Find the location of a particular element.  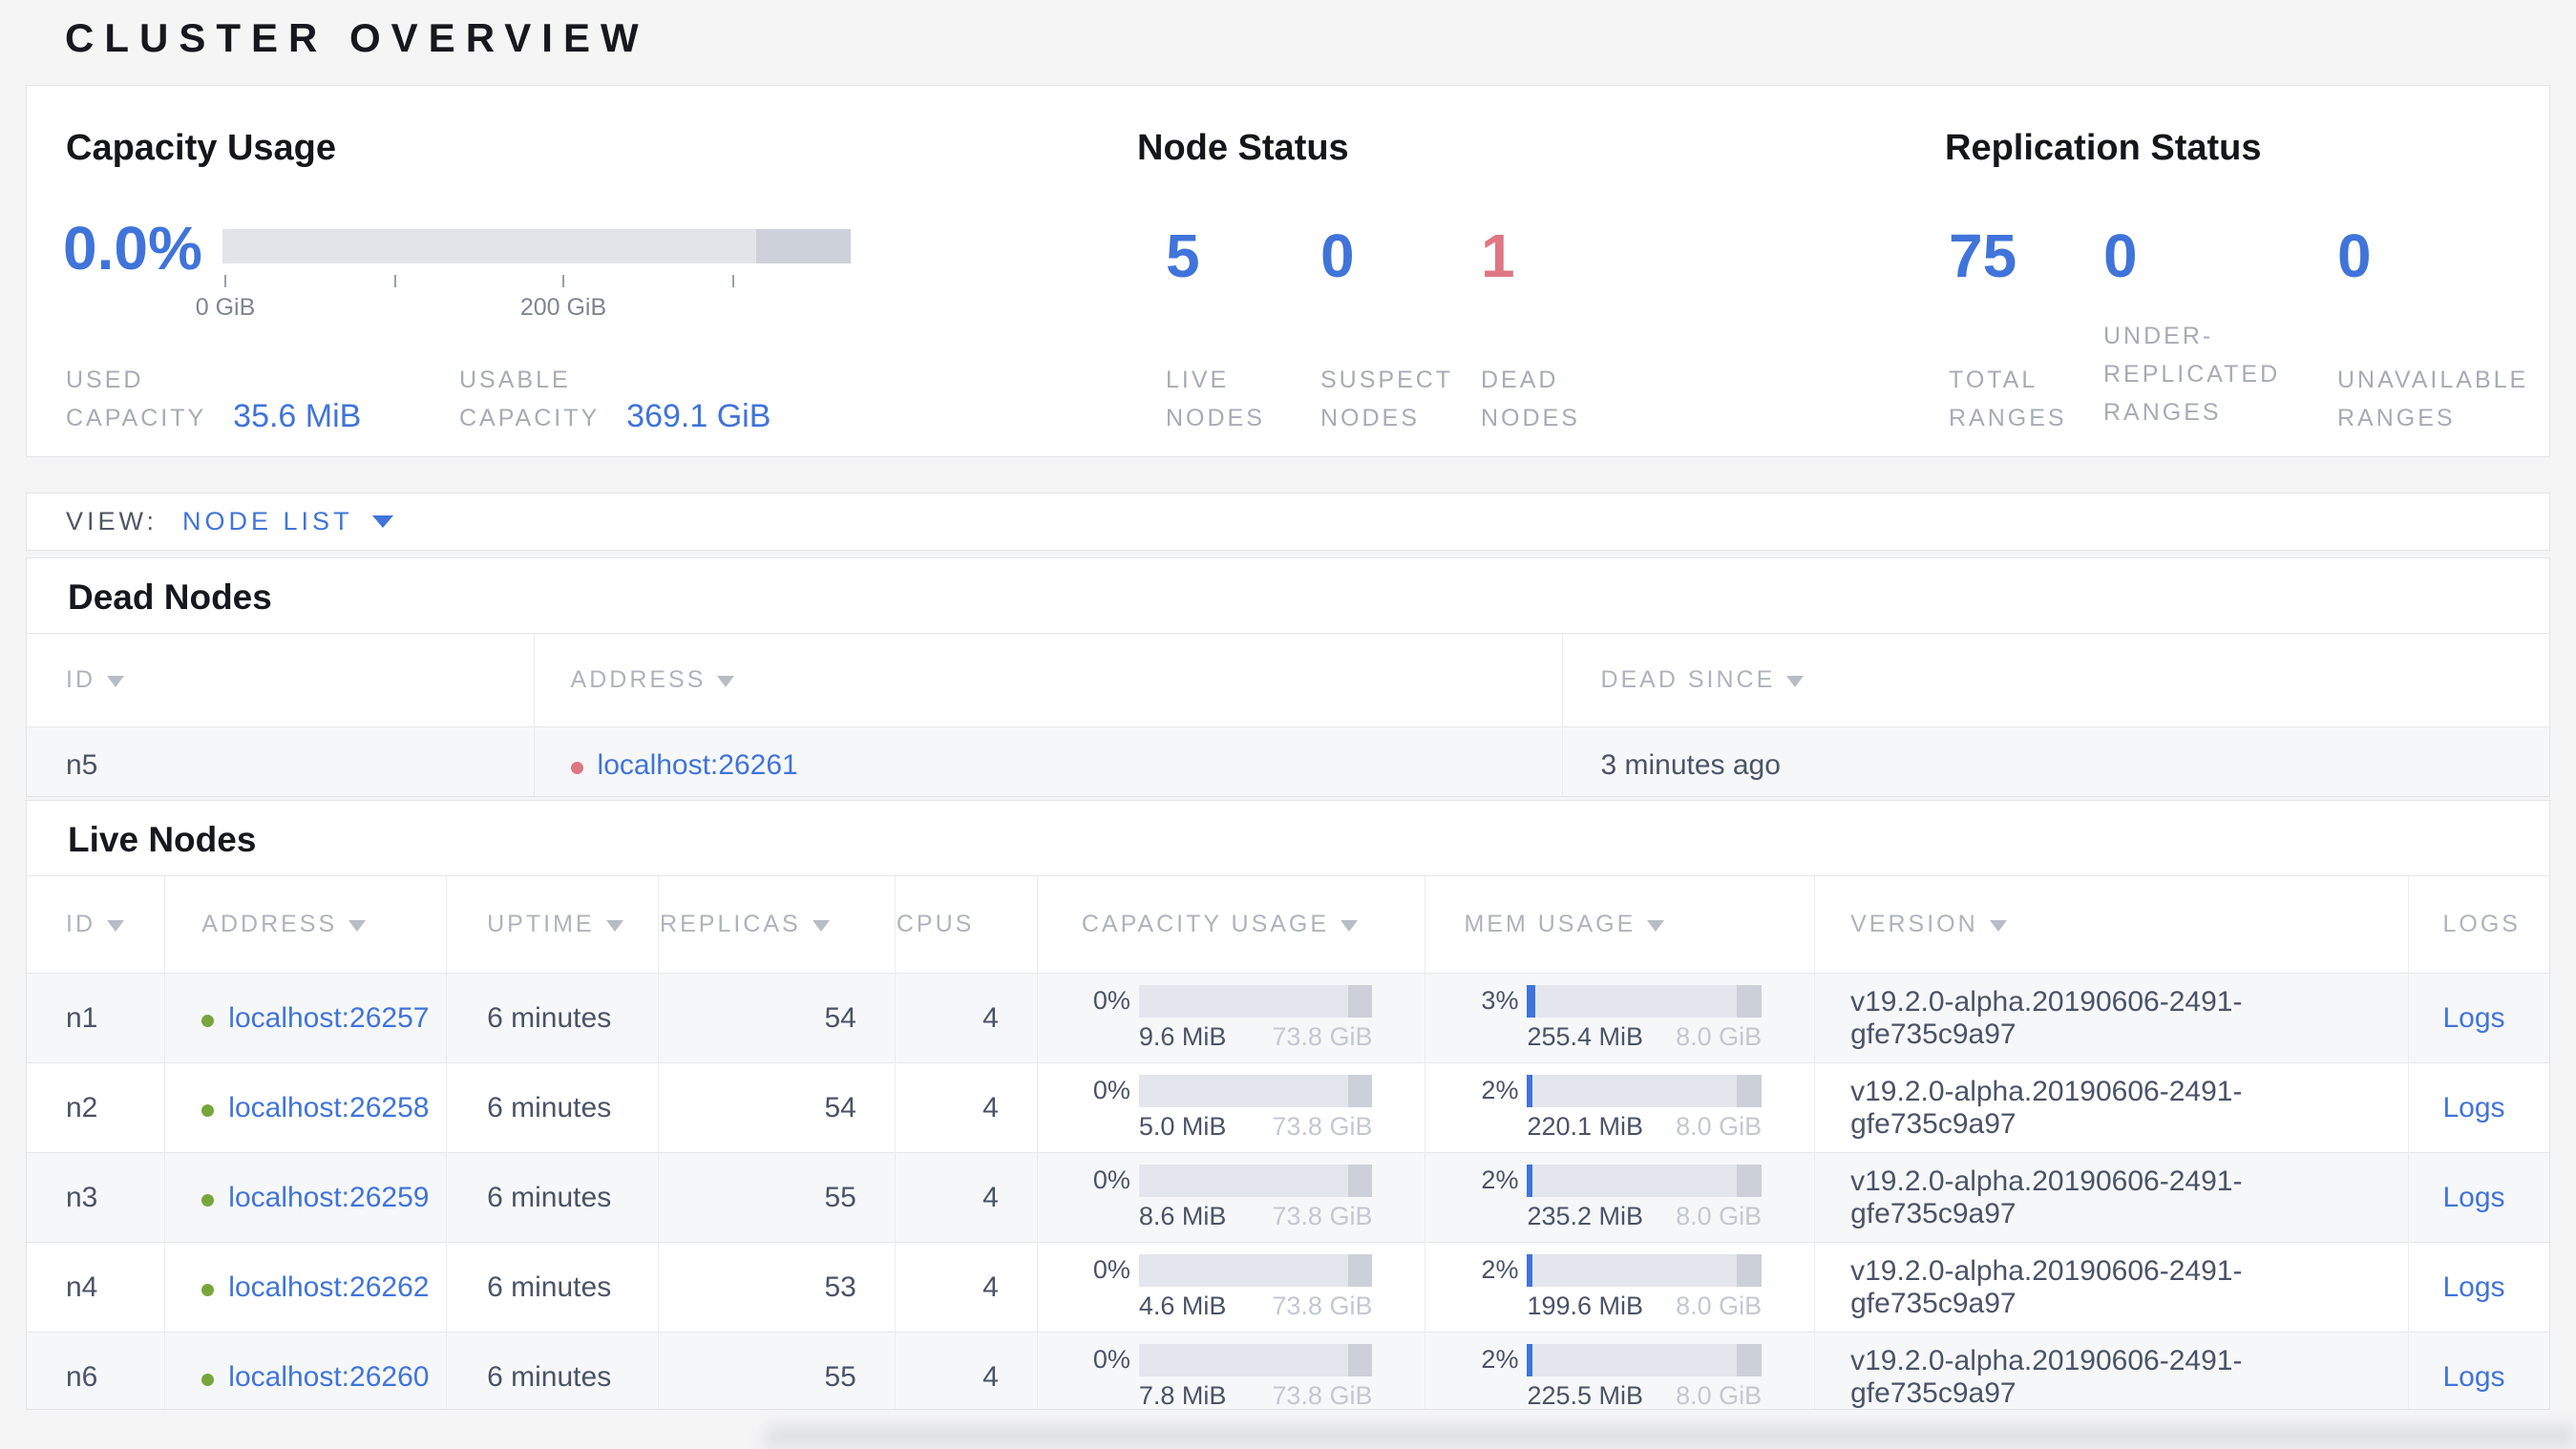

live-col-logs: LOGS is located at coordinates (2478, 924).